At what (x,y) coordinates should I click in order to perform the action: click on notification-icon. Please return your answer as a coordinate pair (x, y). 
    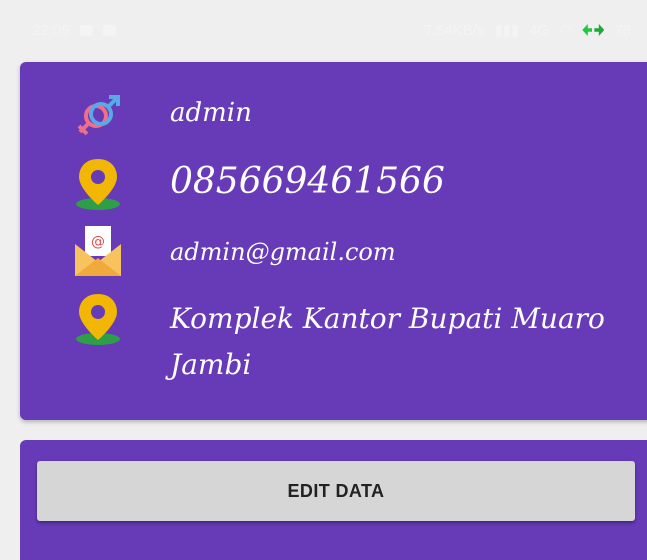
    Looking at the image, I should click on (109, 30).